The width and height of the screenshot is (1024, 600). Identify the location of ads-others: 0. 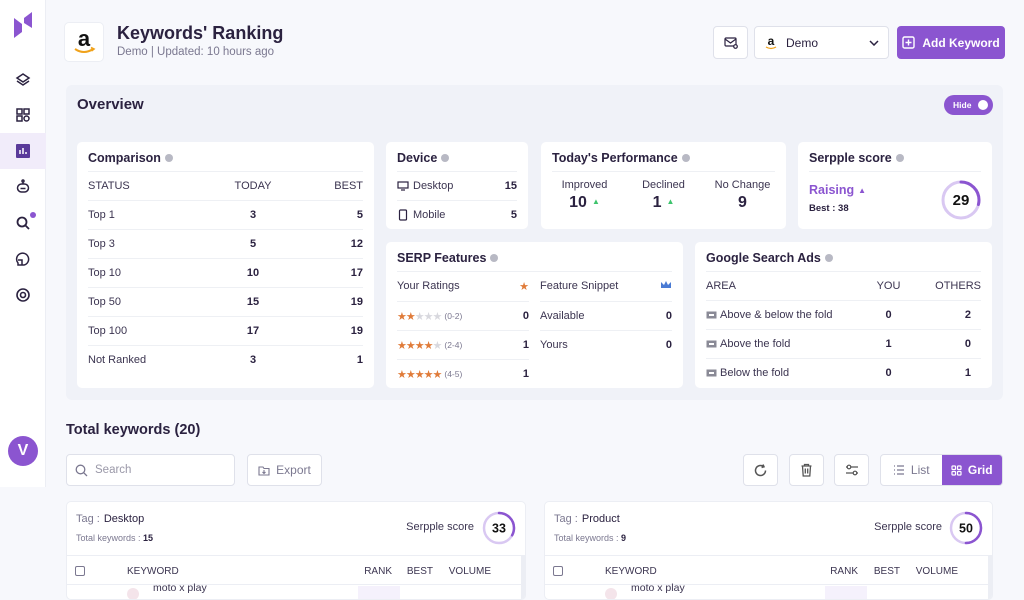
(967, 344).